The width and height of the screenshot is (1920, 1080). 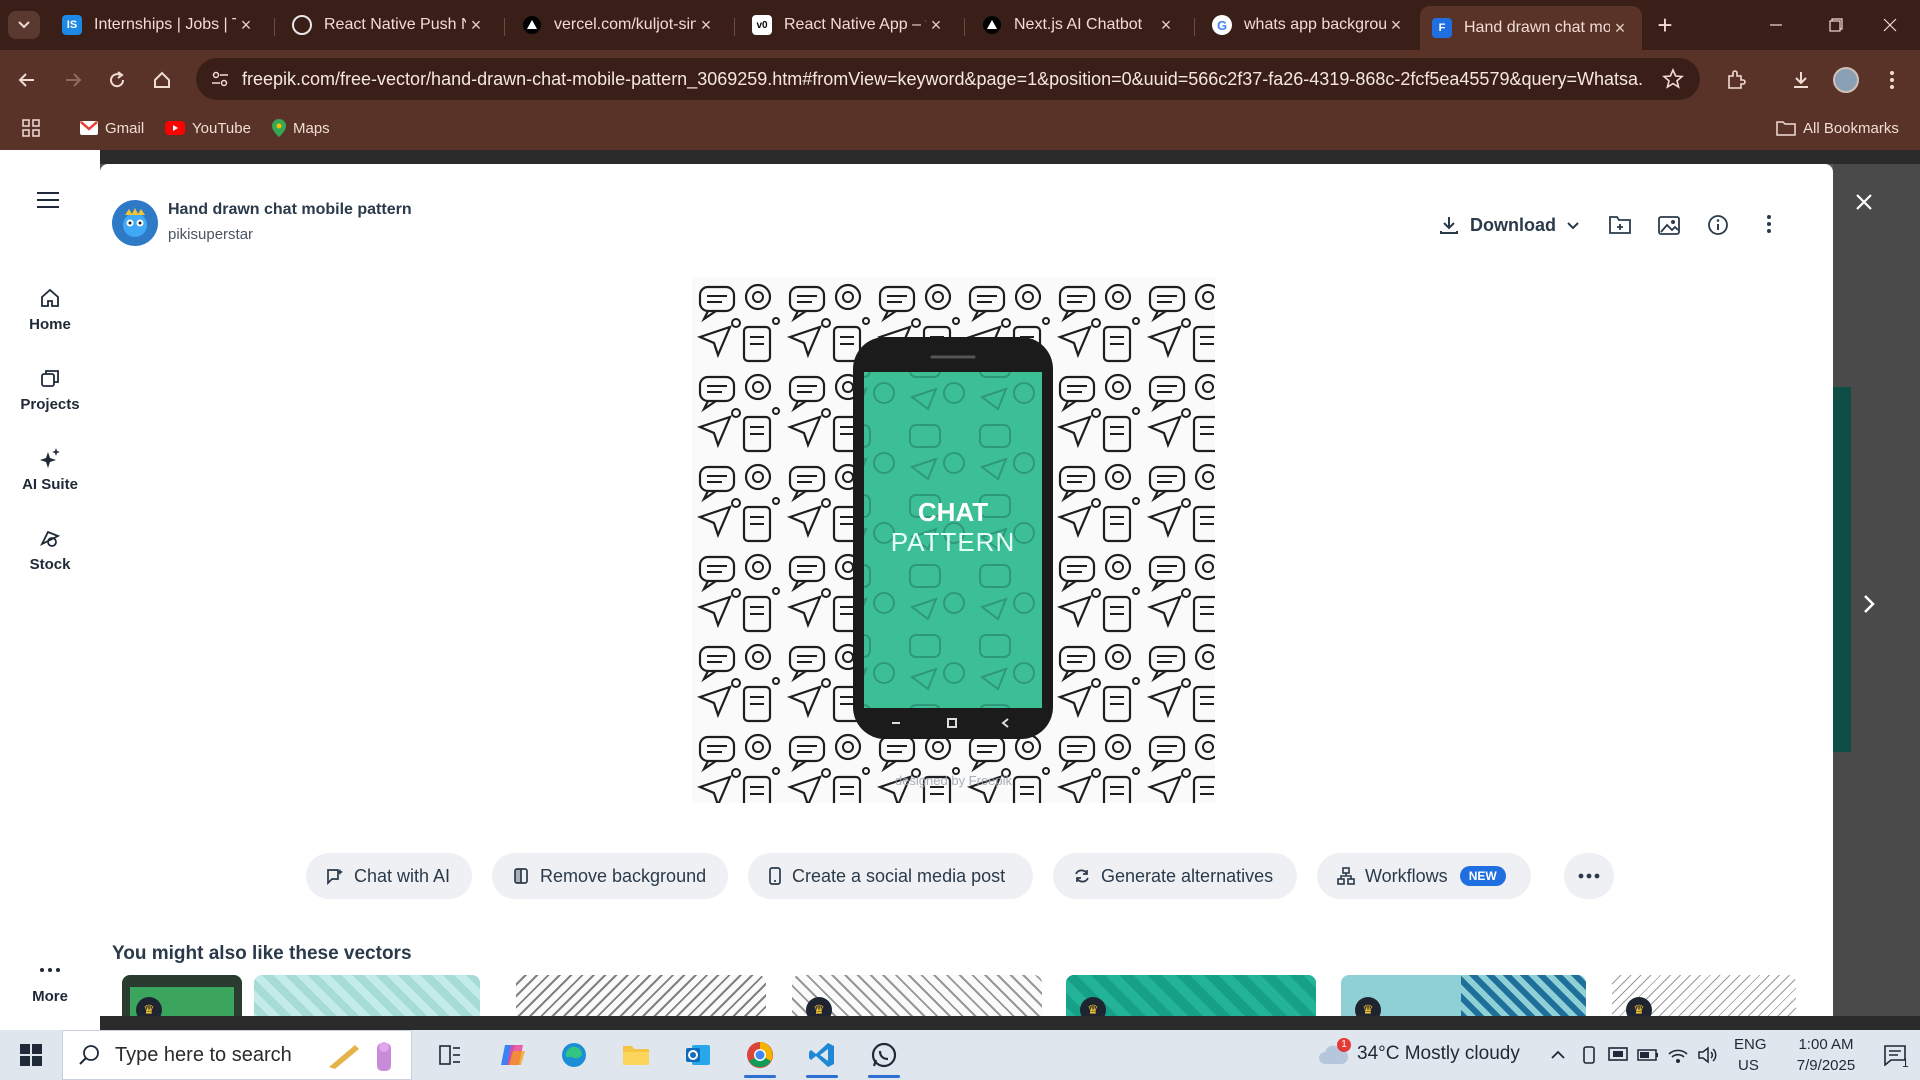 I want to click on arrow-left-icon, so click(x=26, y=80).